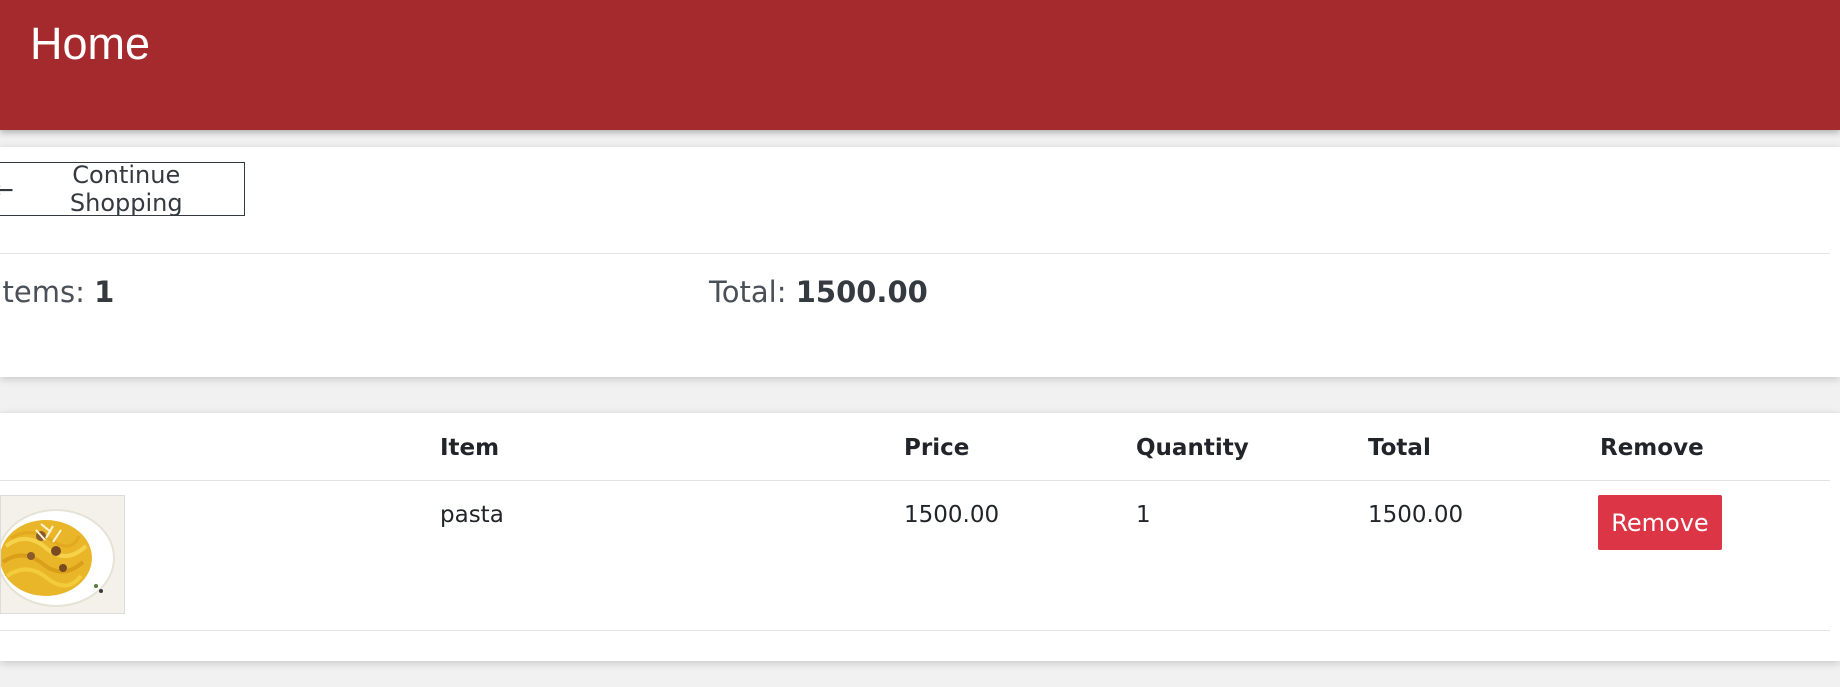 This screenshot has width=1840, height=687. What do you see at coordinates (1399, 448) in the screenshot?
I see `column-header-total: Total` at bounding box center [1399, 448].